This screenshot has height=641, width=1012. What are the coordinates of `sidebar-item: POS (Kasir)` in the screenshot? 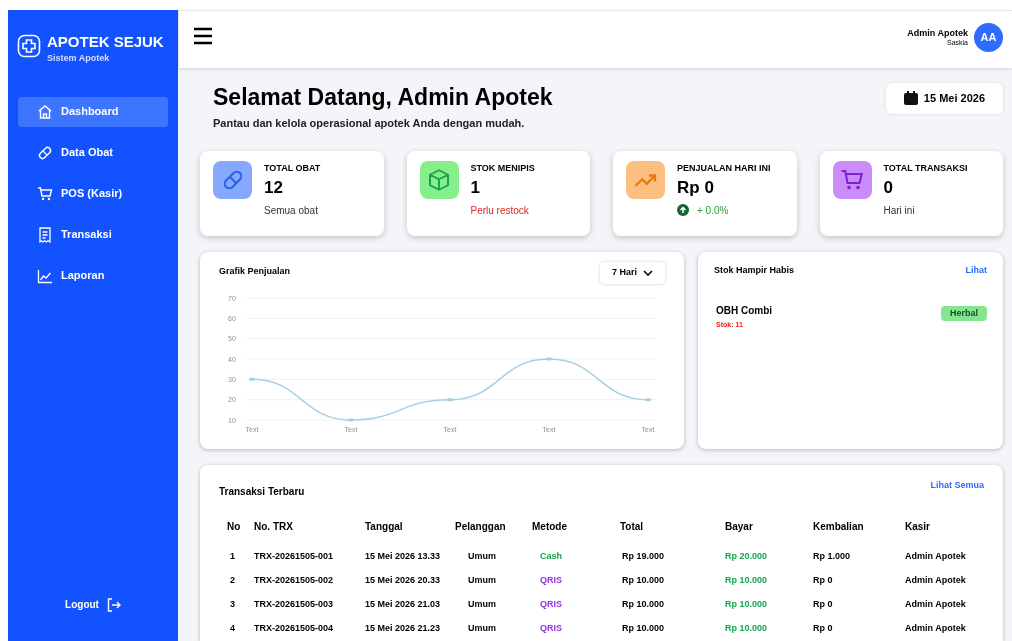 It's located at (93, 193).